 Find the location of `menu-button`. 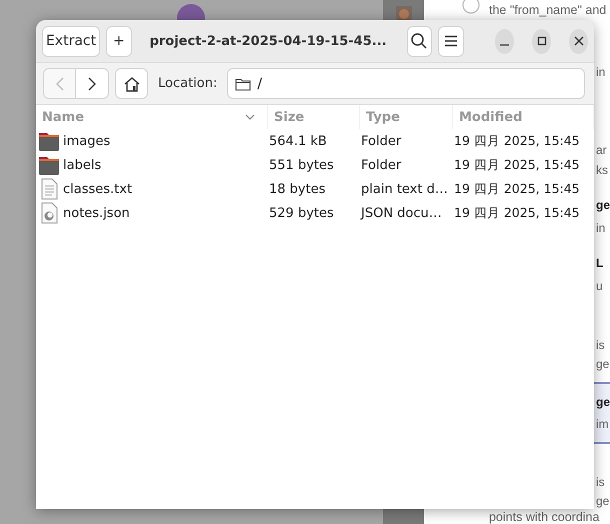

menu-button is located at coordinates (451, 41).